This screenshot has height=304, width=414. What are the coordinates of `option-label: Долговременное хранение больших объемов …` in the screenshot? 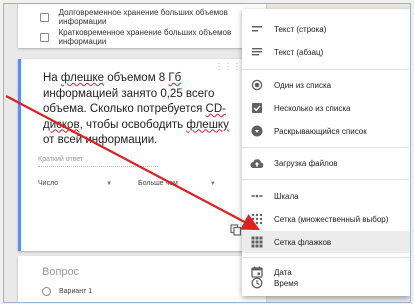 It's located at (143, 17).